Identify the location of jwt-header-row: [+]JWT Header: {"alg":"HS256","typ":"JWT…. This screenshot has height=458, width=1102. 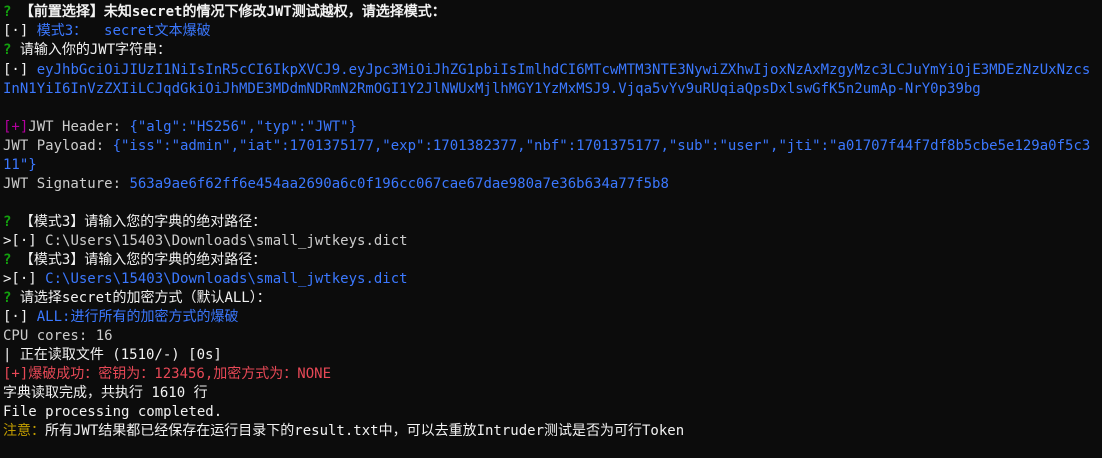
(180, 127).